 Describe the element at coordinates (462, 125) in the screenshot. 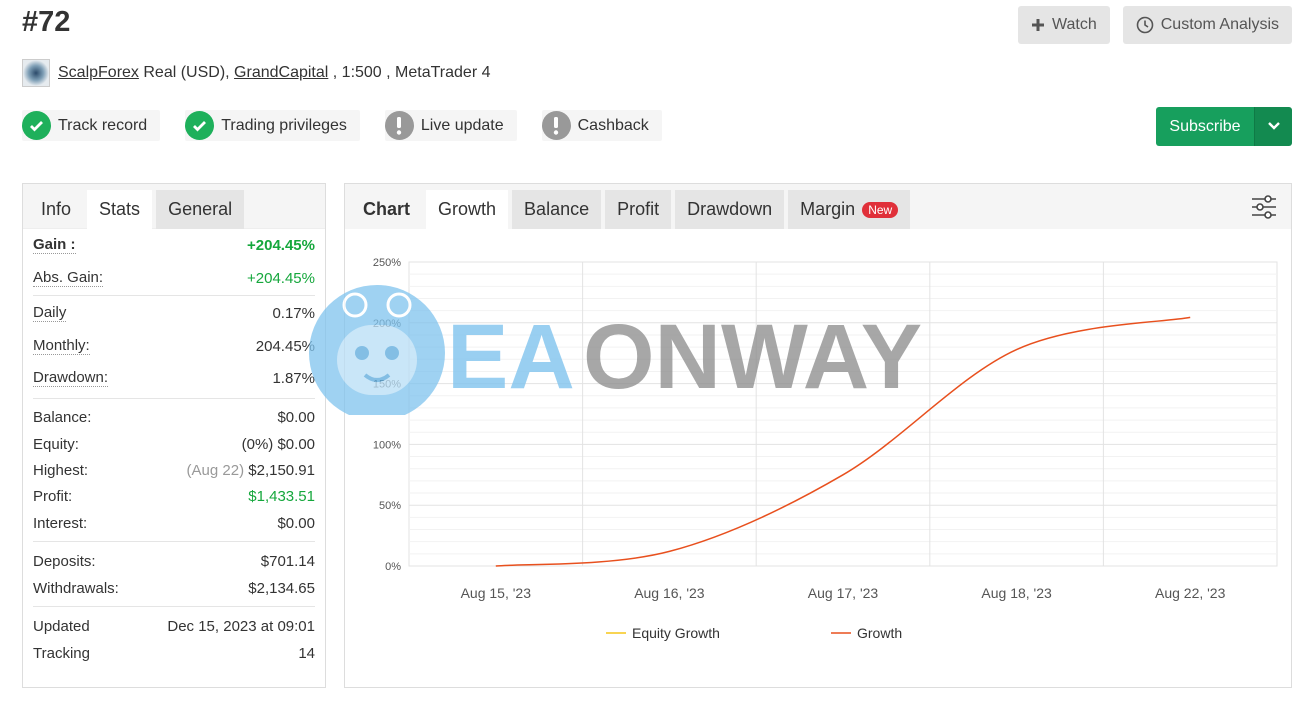

I see `badge-label: Live update` at that location.